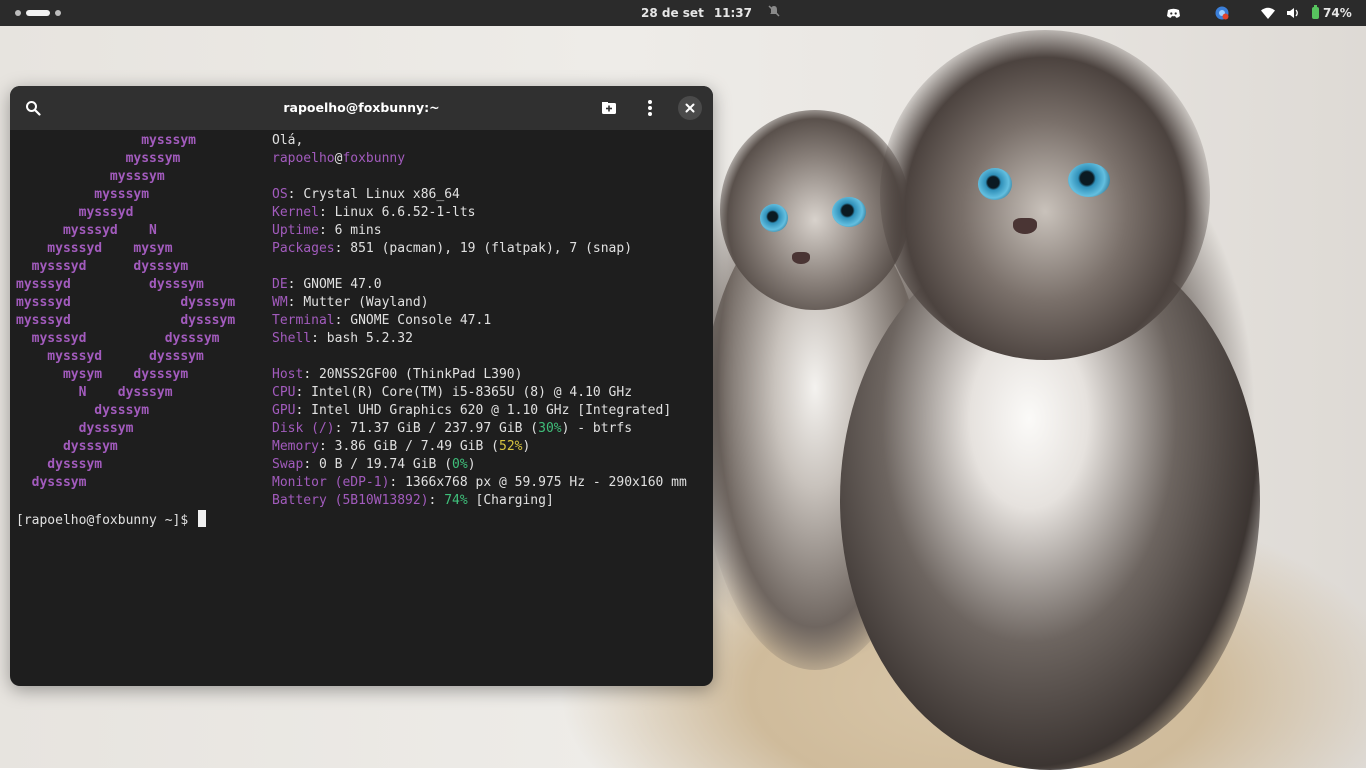 This screenshot has height=770, width=1366. I want to click on info-battery: Battery (5B10W13892): 74% [Charging], so click(413, 500).